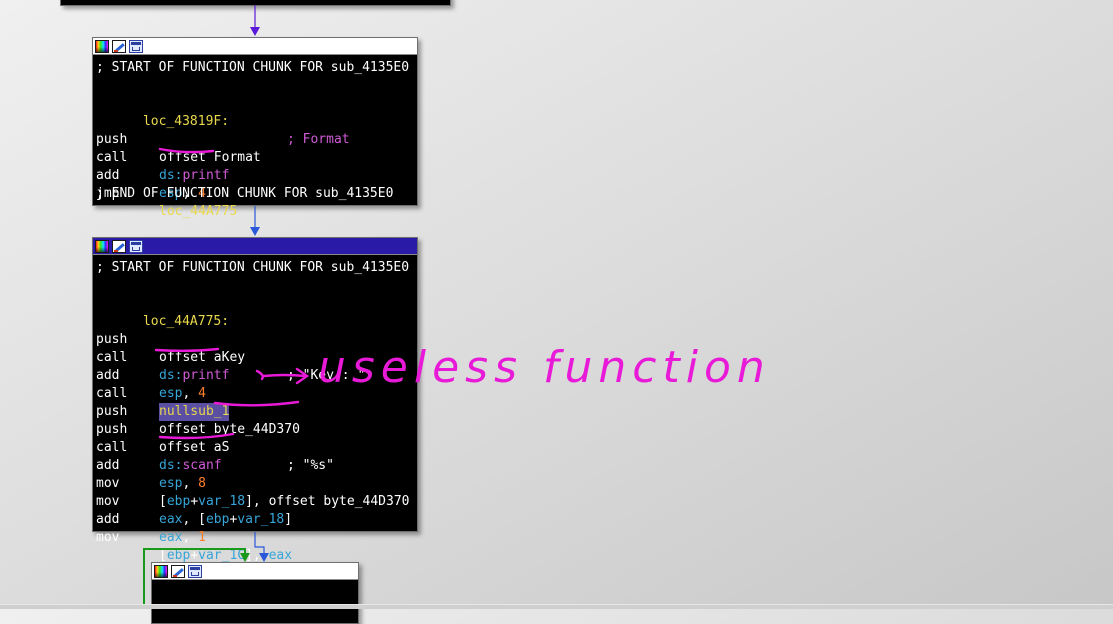 The width and height of the screenshot is (1113, 624). Describe the element at coordinates (255, 312) in the screenshot. I see `code-label: loc_44A775:` at that location.